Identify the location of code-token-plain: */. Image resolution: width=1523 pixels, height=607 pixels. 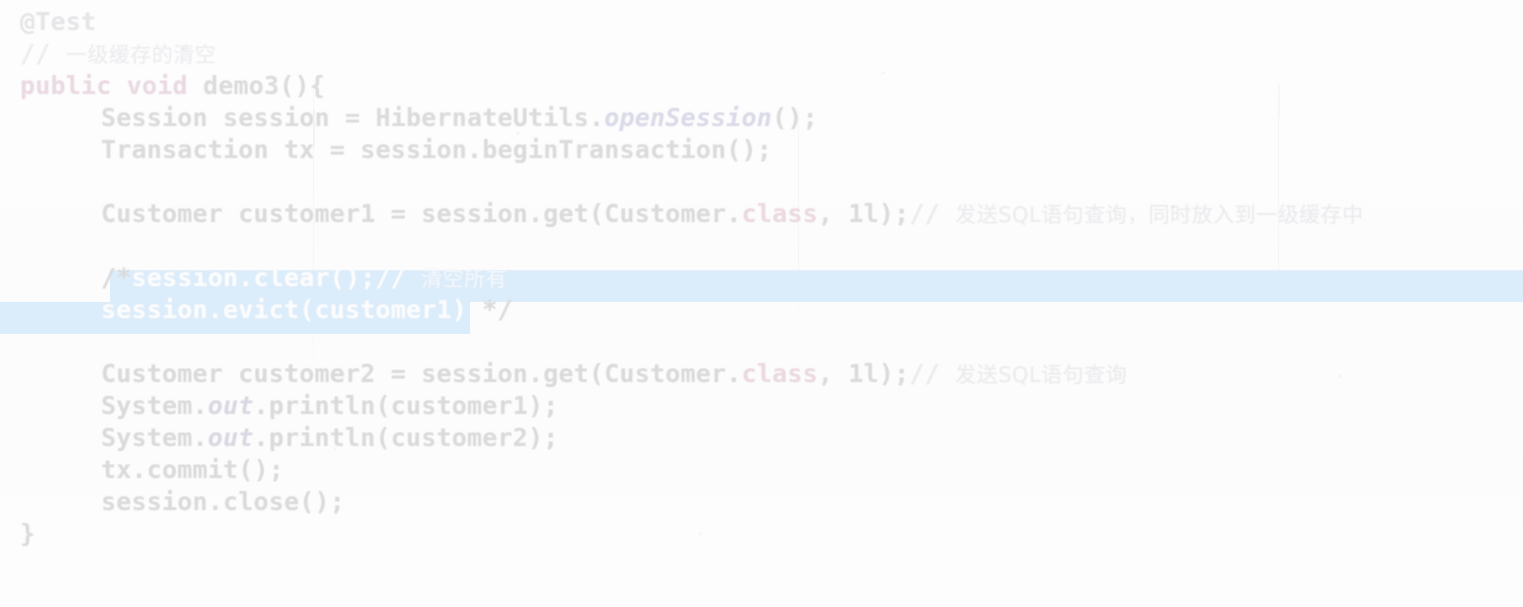
(497, 309).